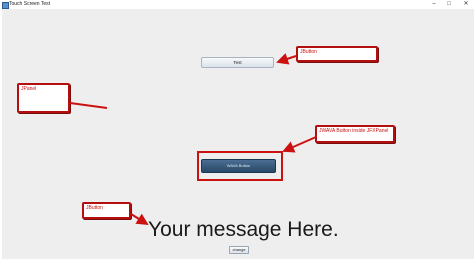  Describe the element at coordinates (239, 250) in the screenshot. I see `change-button: change` at that location.